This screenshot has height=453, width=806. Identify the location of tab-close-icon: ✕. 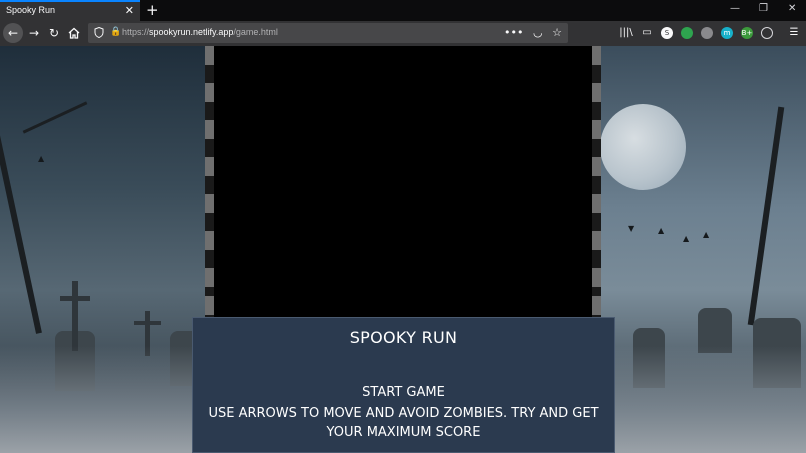
(129, 10).